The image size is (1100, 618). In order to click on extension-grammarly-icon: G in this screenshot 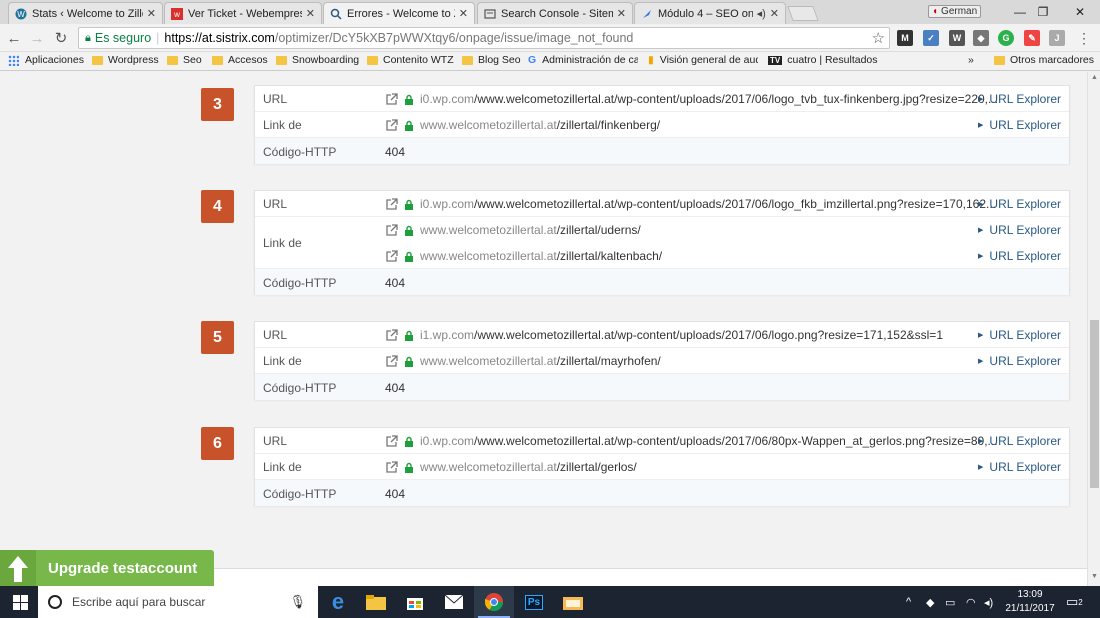, I will do `click(1006, 38)`.